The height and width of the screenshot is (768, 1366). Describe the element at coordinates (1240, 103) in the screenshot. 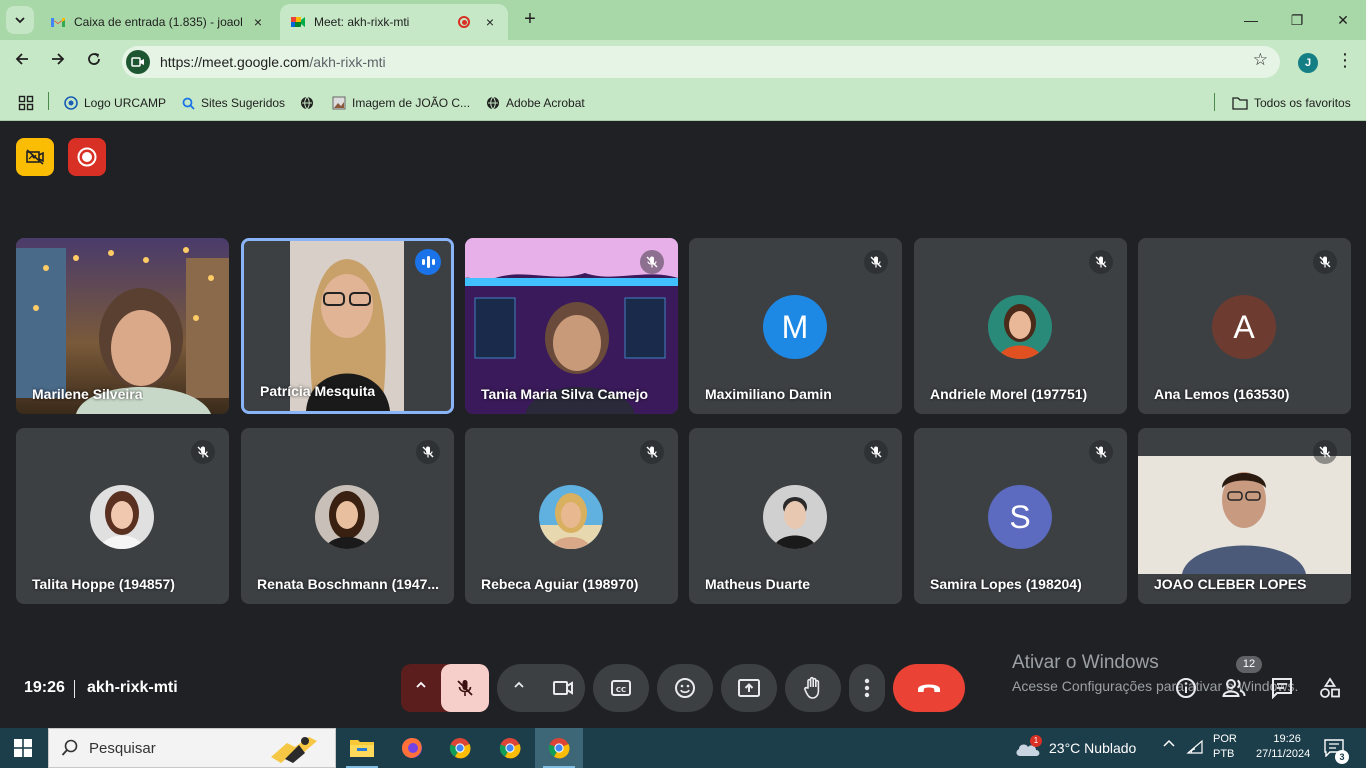

I see `folder-icon` at that location.